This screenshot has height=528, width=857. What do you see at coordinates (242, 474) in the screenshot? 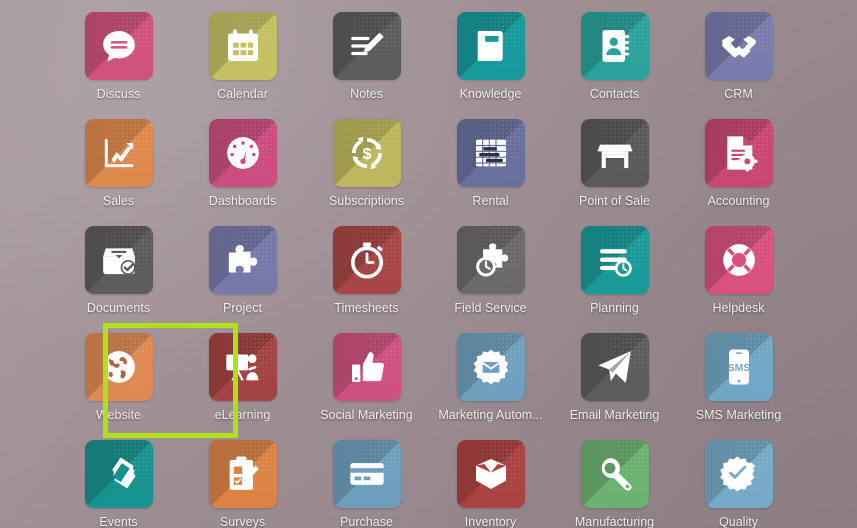
I see `clipboard-pencil-icon` at bounding box center [242, 474].